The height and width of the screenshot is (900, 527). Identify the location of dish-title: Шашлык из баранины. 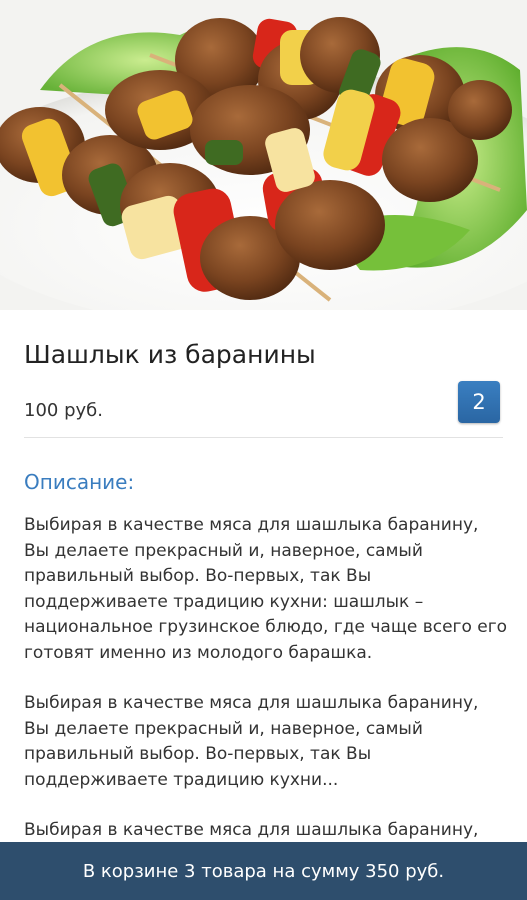
(170, 354).